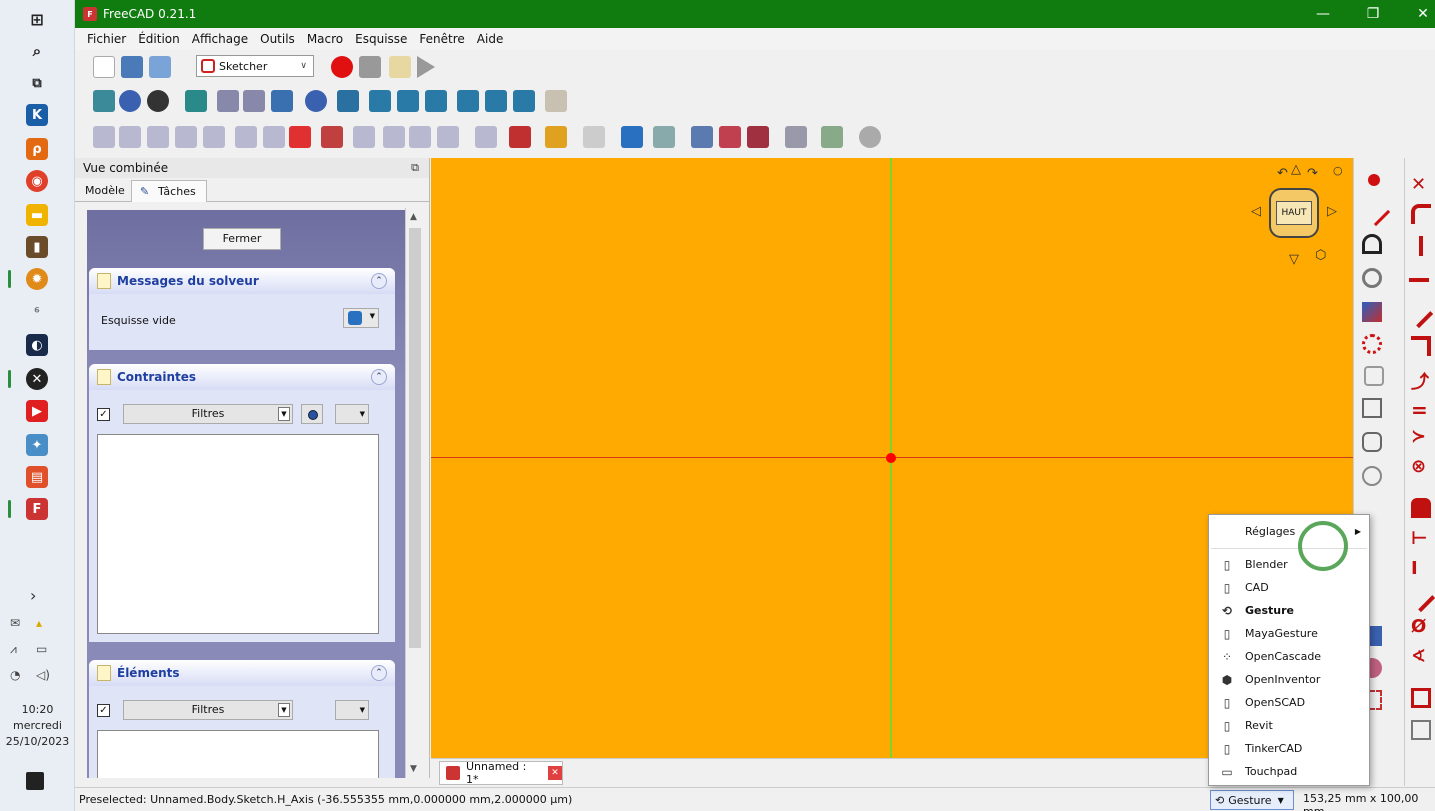 Image resolution: width=1435 pixels, height=811 pixels. What do you see at coordinates (702, 137) in the screenshot?
I see `leave-sketch-icon` at bounding box center [702, 137].